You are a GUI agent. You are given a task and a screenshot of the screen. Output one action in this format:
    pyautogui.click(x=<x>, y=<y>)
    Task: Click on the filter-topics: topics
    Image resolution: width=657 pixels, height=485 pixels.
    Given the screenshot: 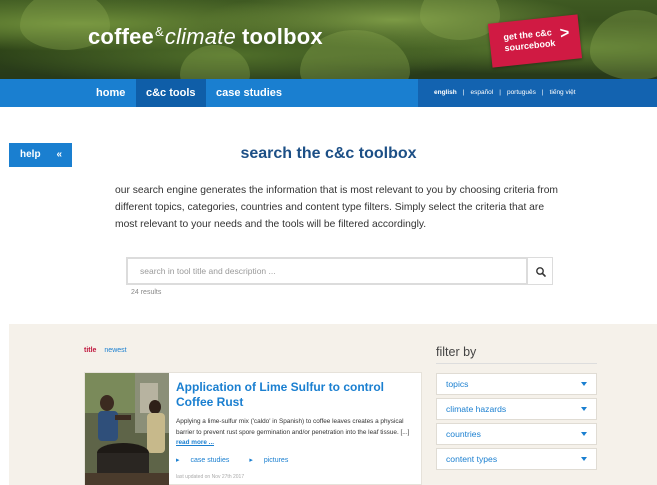 What is the action you would take?
    pyautogui.click(x=516, y=384)
    